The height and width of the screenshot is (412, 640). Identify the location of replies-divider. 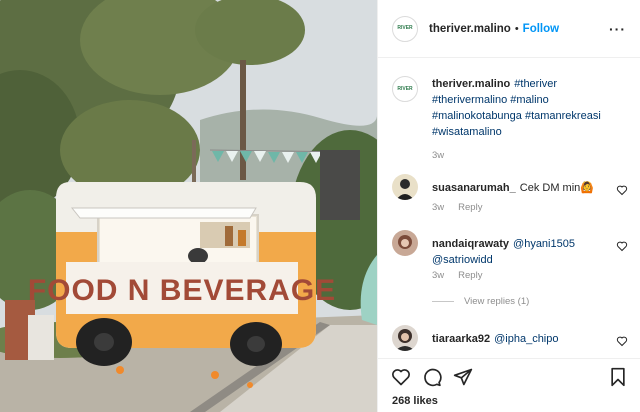
(443, 301).